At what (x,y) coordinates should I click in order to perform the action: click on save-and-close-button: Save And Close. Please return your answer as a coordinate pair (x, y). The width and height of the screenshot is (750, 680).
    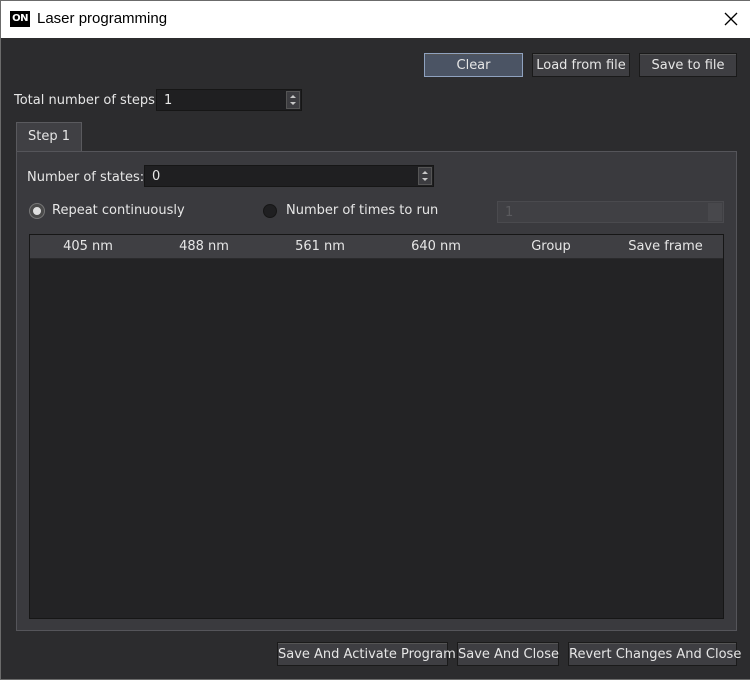
    Looking at the image, I should click on (508, 654).